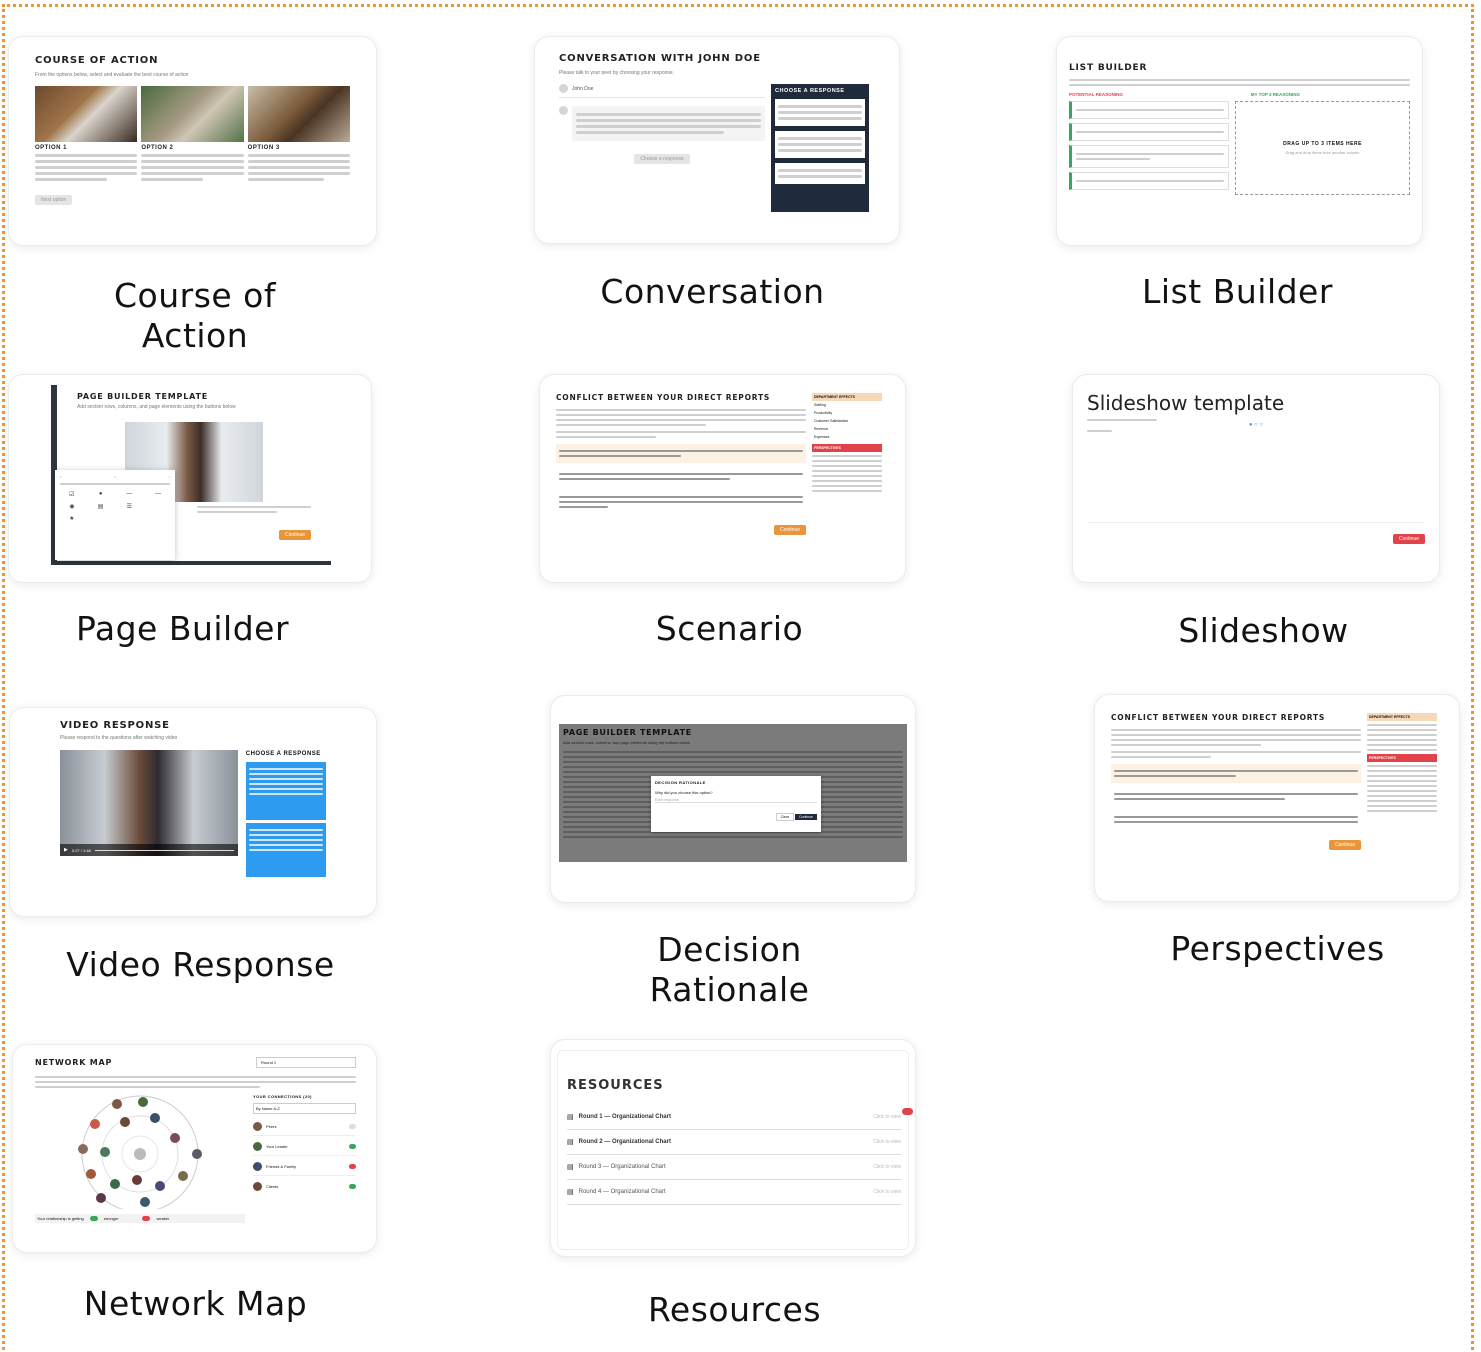 The height and width of the screenshot is (1352, 1481). What do you see at coordinates (1096, 94) in the screenshot?
I see `left-column-label: POTENTIAL REASONING` at bounding box center [1096, 94].